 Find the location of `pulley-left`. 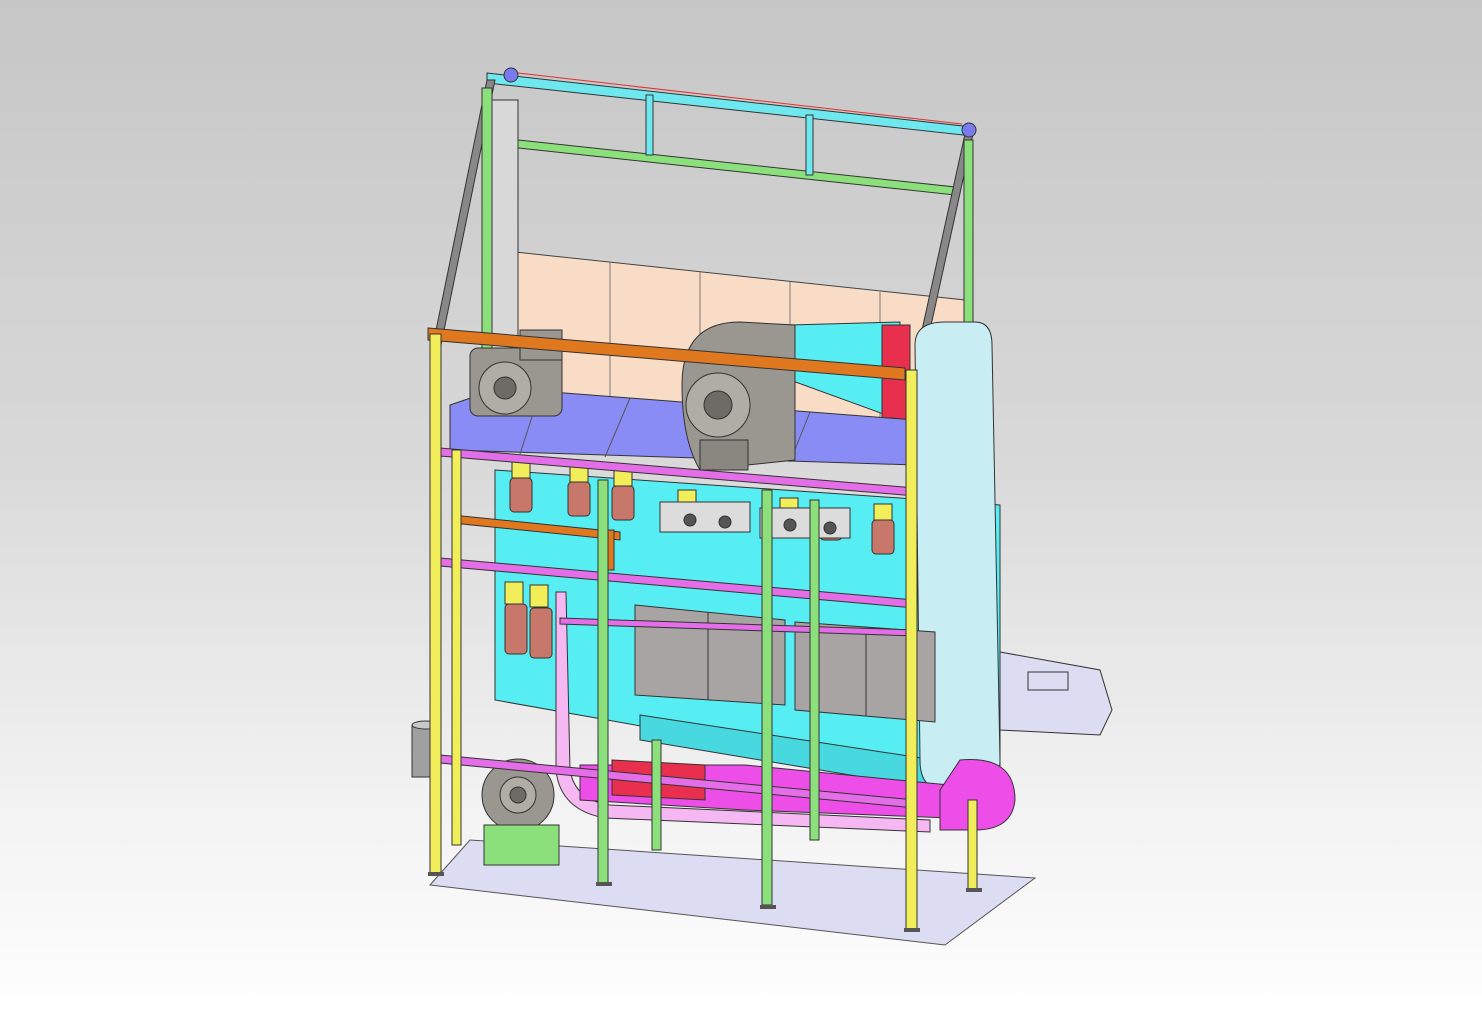

pulley-left is located at coordinates (511, 75).